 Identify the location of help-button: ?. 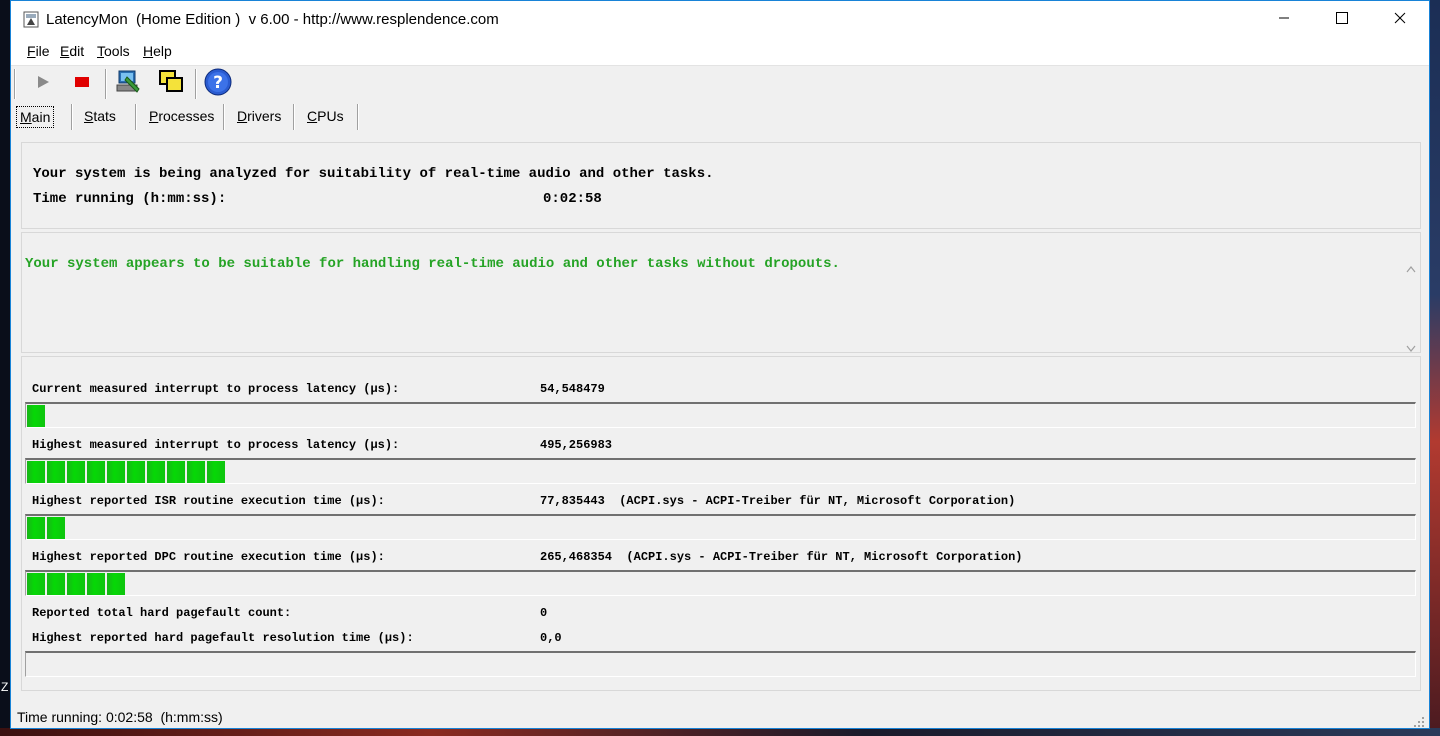
(218, 84).